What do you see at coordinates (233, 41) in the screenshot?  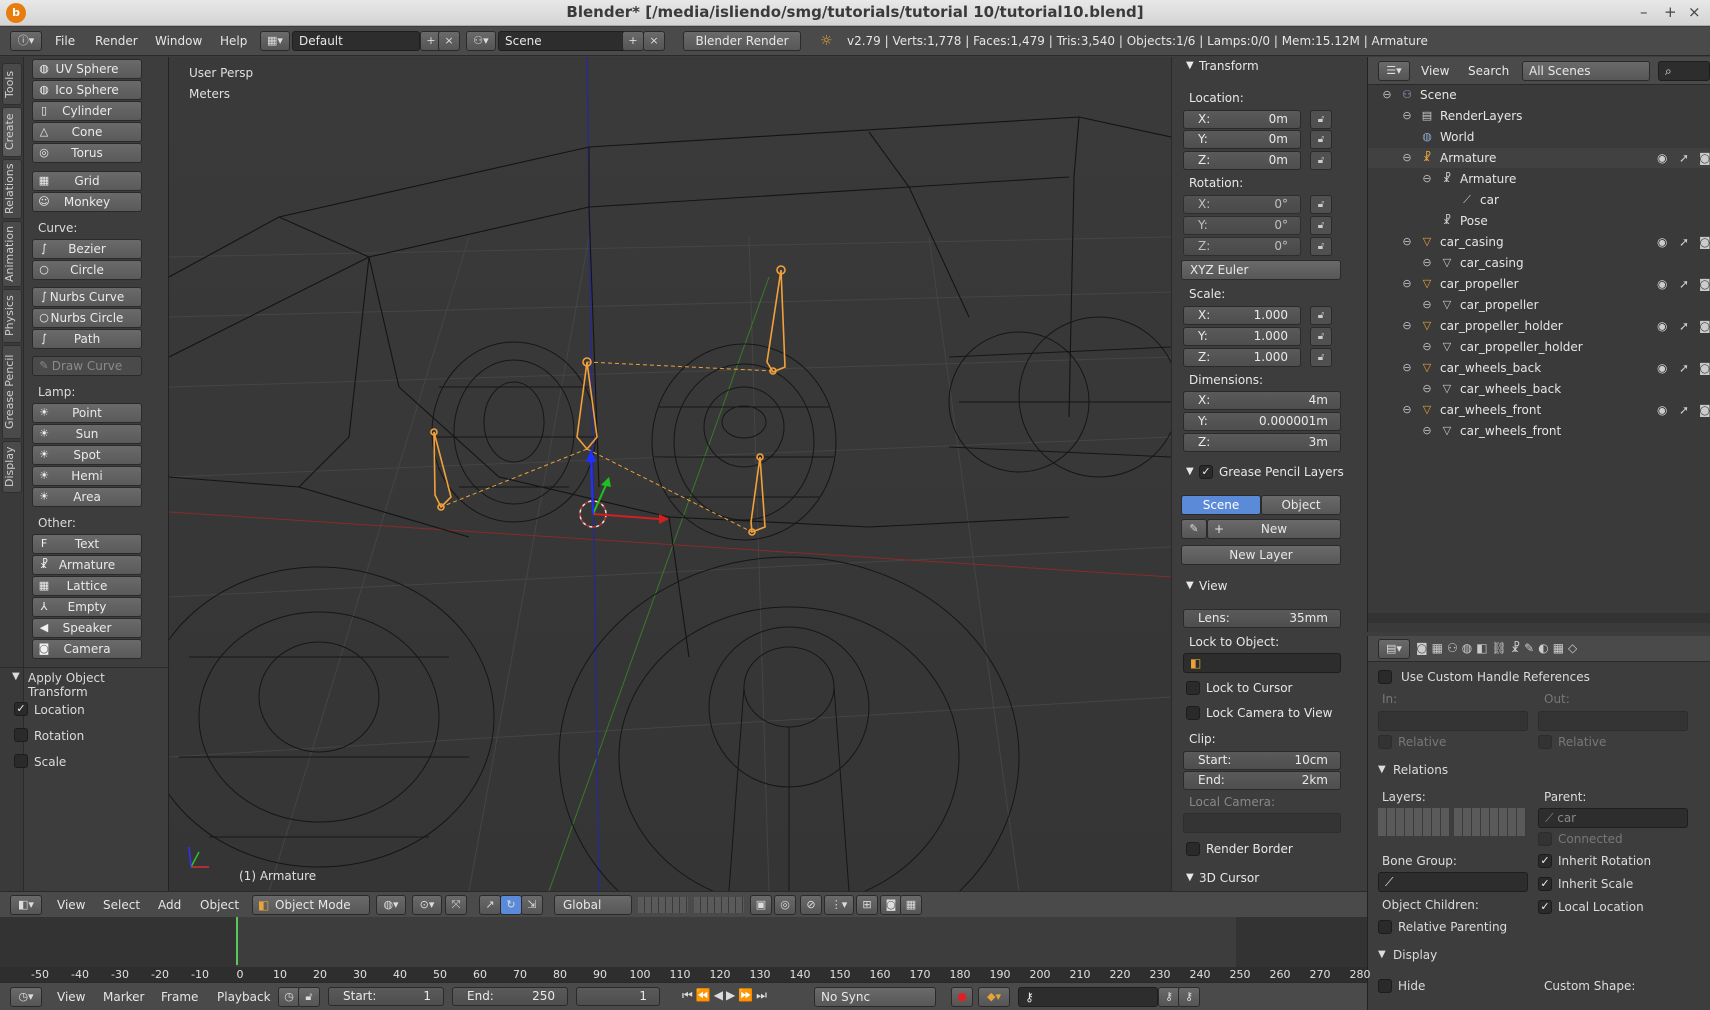 I see `menu-help: Help` at bounding box center [233, 41].